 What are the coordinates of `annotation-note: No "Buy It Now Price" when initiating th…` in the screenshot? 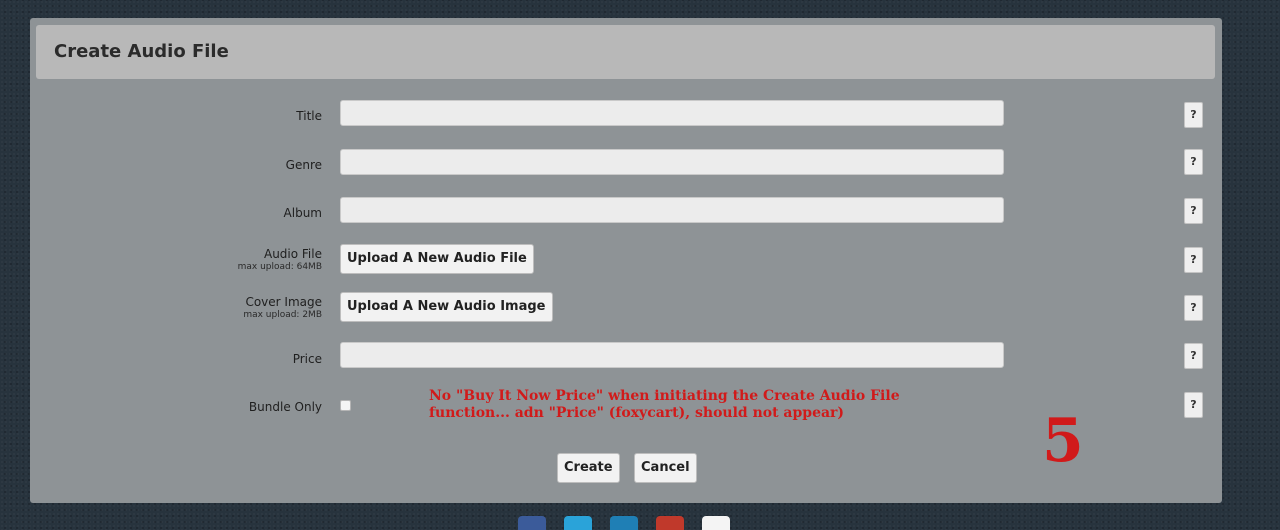 It's located at (709, 405).